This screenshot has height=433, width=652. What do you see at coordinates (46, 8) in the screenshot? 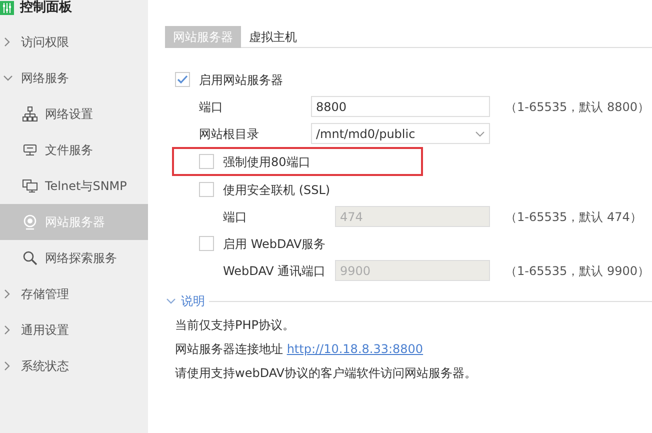
I see `panel-title: 控制面板` at bounding box center [46, 8].